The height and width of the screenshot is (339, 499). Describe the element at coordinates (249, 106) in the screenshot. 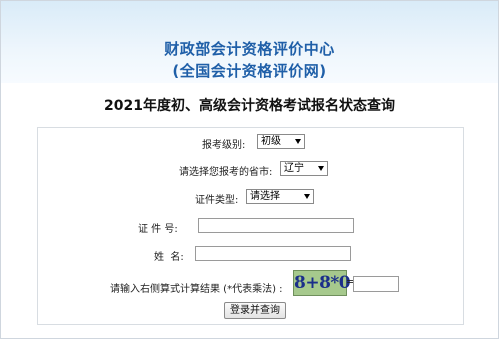

I see `page-title: 2021年度初、高级会计资格考试报名状态查询` at that location.